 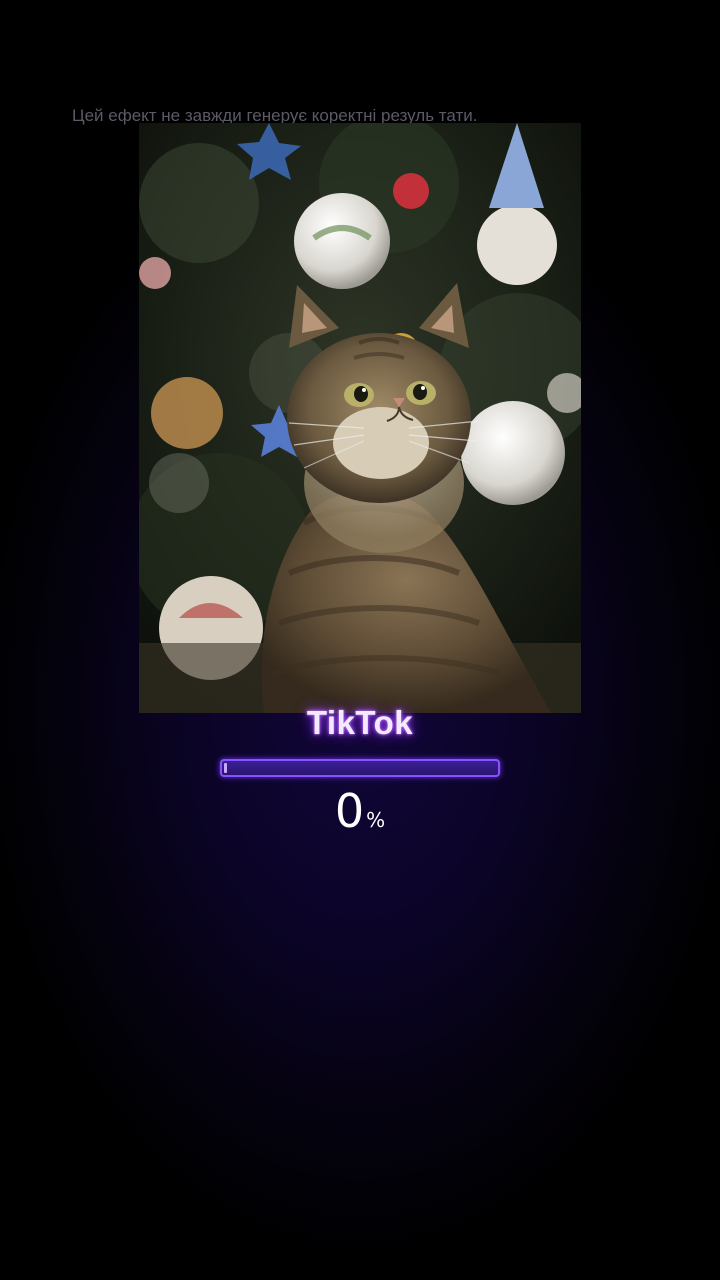 I want to click on percent-sign: %, so click(x=376, y=820).